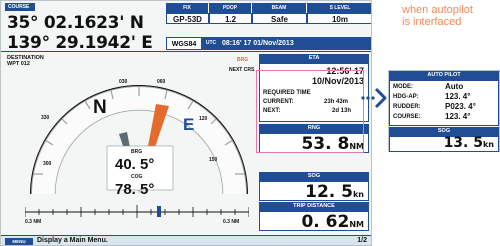  Describe the element at coordinates (339, 18) in the screenshot. I see `s-level-value: 10m` at that location.